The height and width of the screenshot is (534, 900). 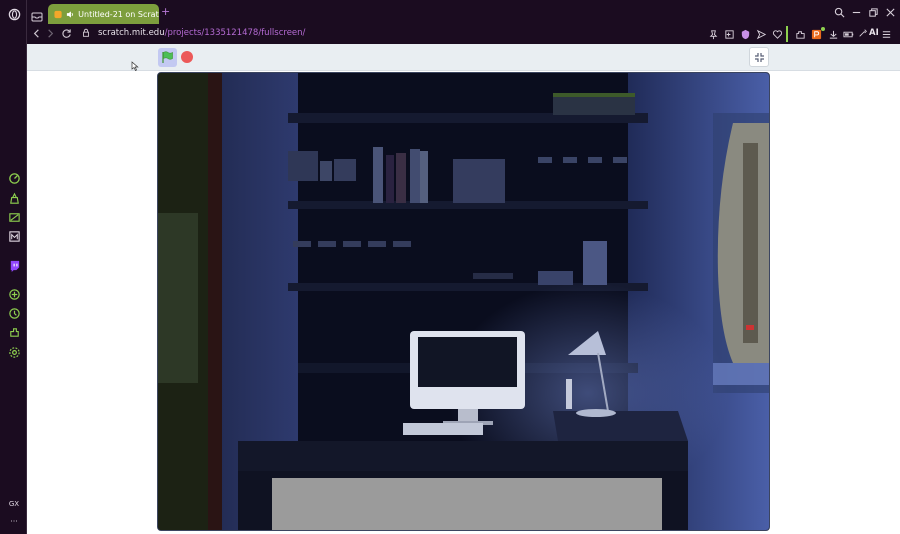 I want to click on scratch-favicon-icon, so click(x=58, y=14).